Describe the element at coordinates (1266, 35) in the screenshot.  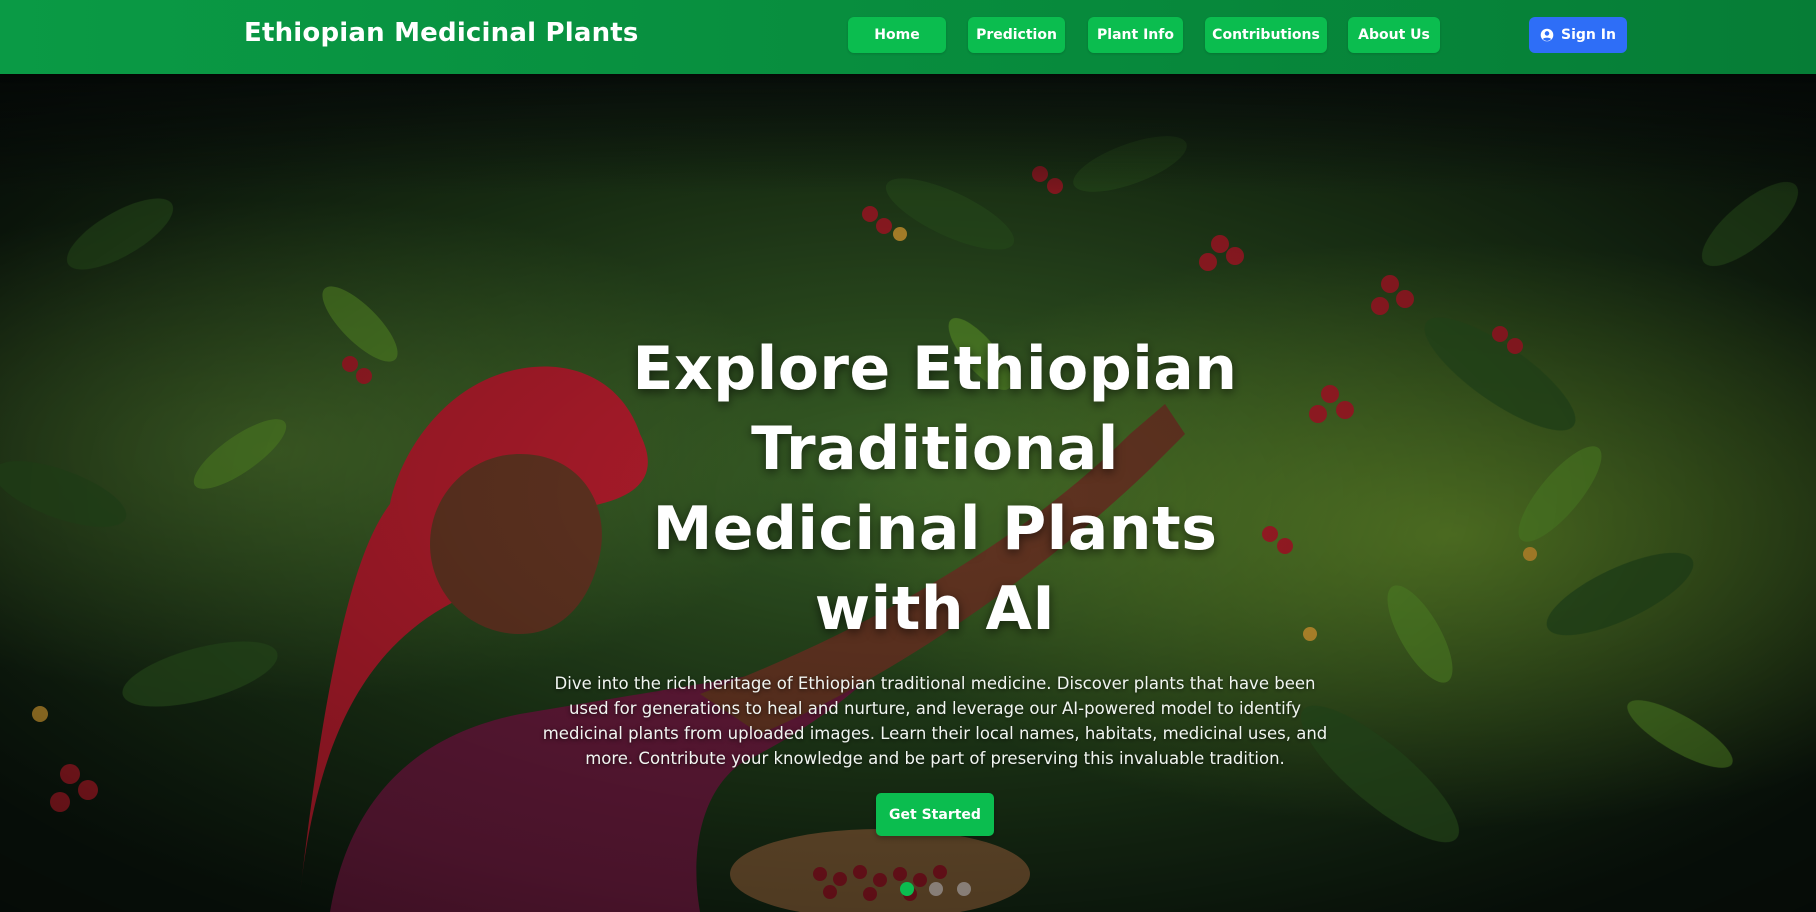
I see `nav-contributions-button: Contributions` at that location.